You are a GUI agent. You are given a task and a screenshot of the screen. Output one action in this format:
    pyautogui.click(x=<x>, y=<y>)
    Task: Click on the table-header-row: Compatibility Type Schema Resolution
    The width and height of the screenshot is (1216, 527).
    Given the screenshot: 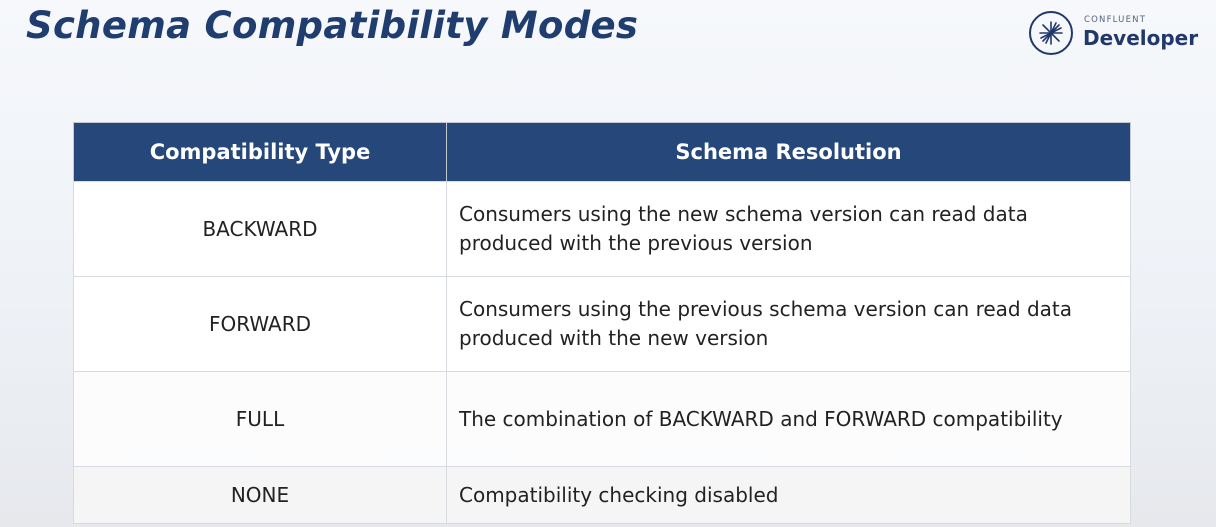 What is the action you would take?
    pyautogui.click(x=602, y=152)
    